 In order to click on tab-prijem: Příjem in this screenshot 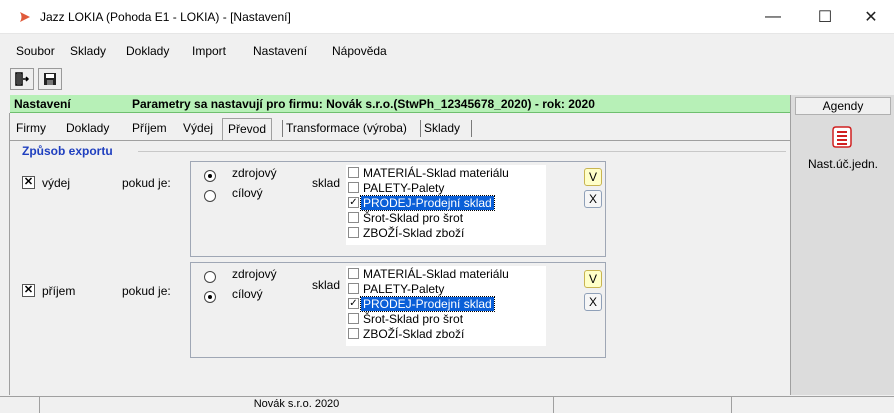, I will do `click(149, 128)`.